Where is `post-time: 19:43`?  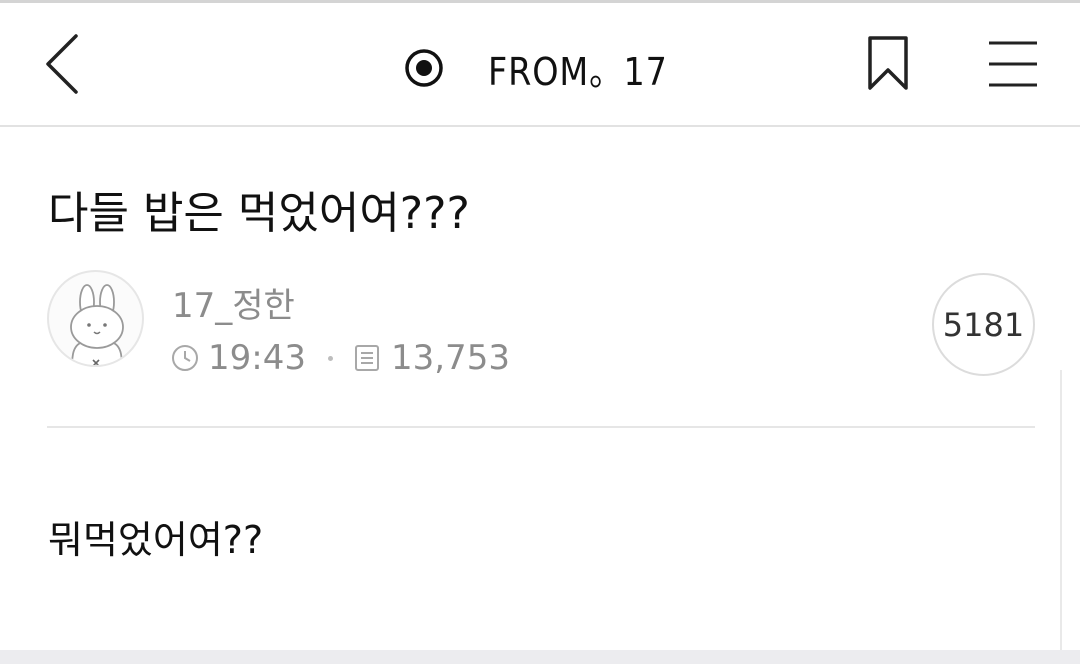 post-time: 19:43 is located at coordinates (257, 358).